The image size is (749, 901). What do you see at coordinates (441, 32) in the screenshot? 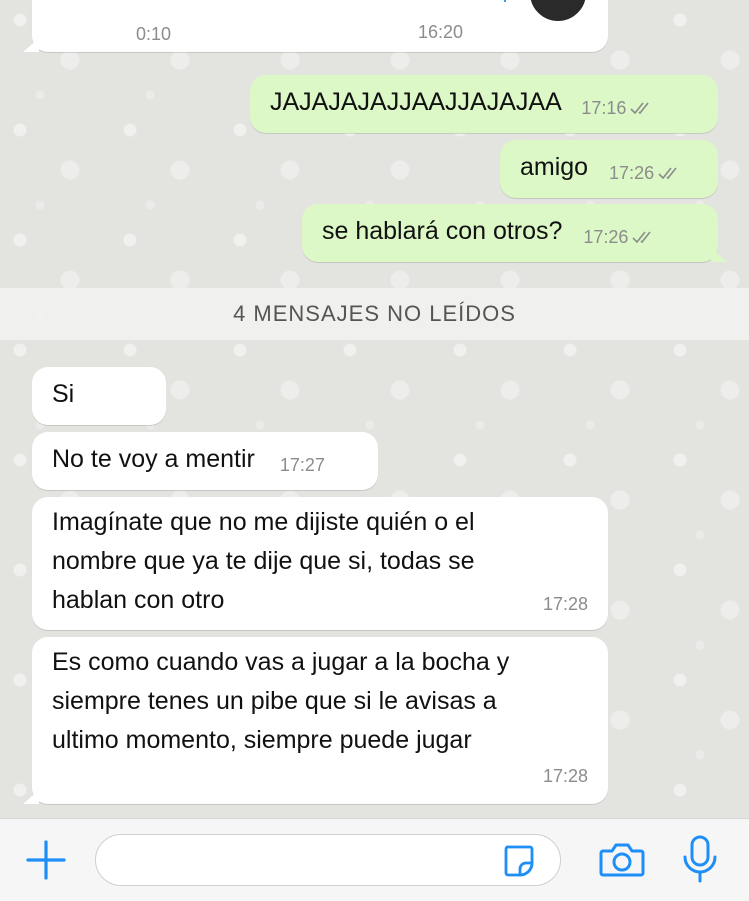
I see `voice-time: 16:20` at bounding box center [441, 32].